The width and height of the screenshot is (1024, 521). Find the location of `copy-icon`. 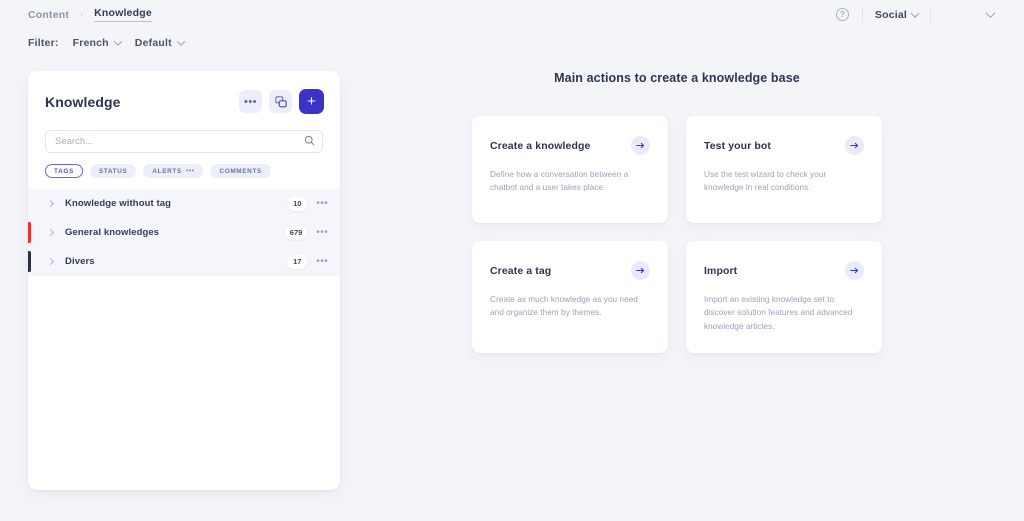

copy-icon is located at coordinates (280, 101).